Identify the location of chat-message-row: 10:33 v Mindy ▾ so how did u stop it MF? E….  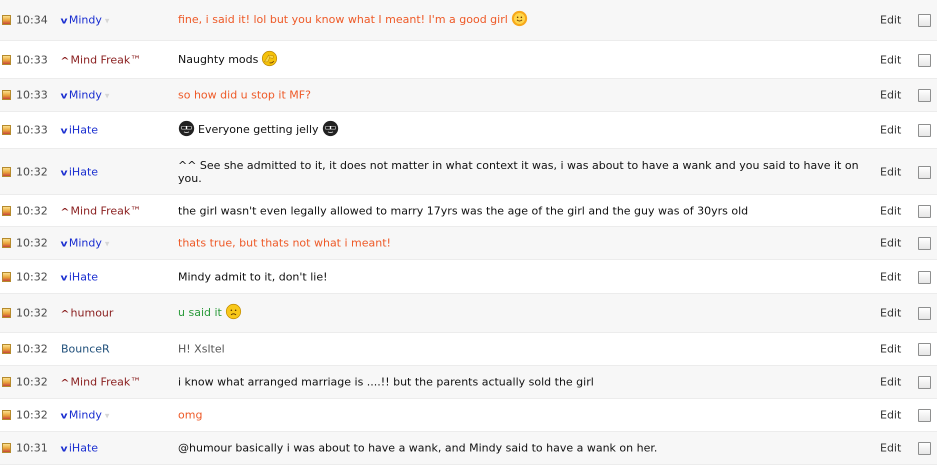
(468, 95).